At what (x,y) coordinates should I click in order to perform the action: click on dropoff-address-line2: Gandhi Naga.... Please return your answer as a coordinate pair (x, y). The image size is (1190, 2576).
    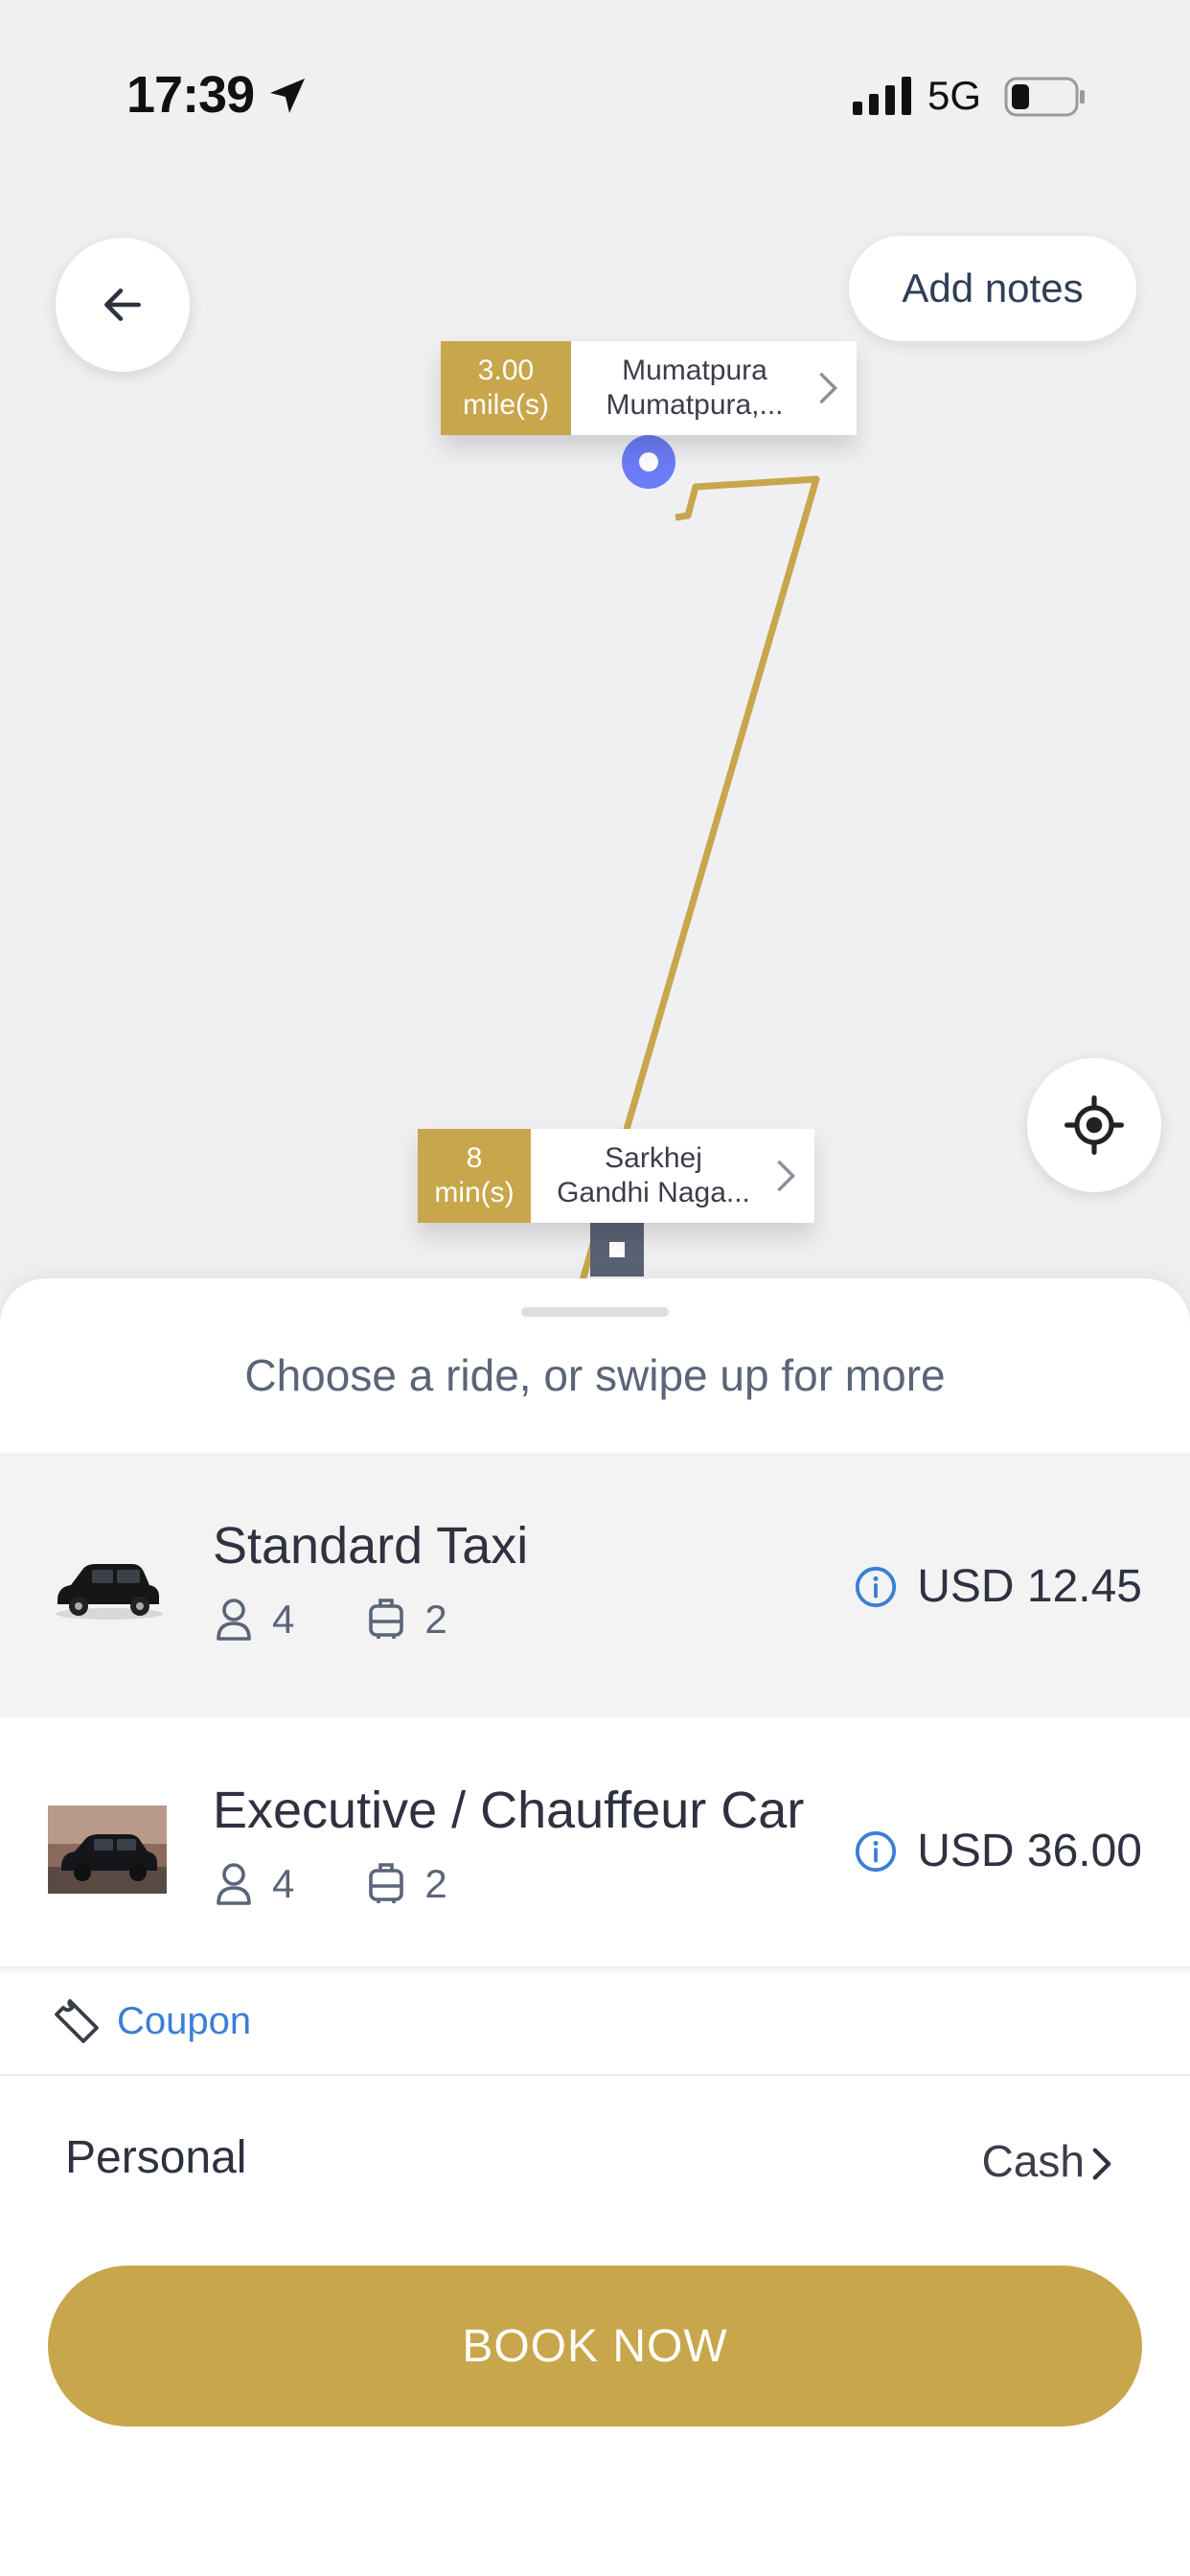
    Looking at the image, I should click on (653, 1192).